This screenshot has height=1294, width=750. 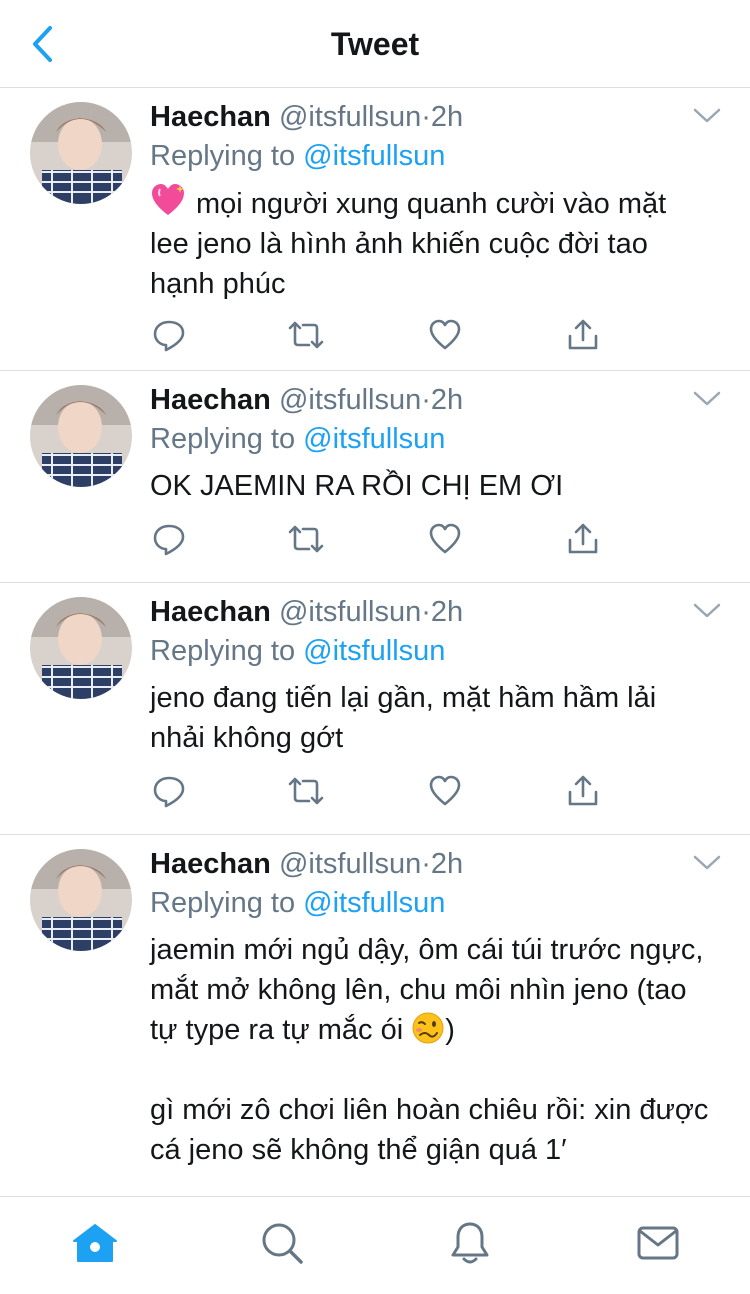 What do you see at coordinates (357, 486) in the screenshot?
I see `tweet-text-content: OK JAEMIN RA RỒI CHỊ EM ƠI` at bounding box center [357, 486].